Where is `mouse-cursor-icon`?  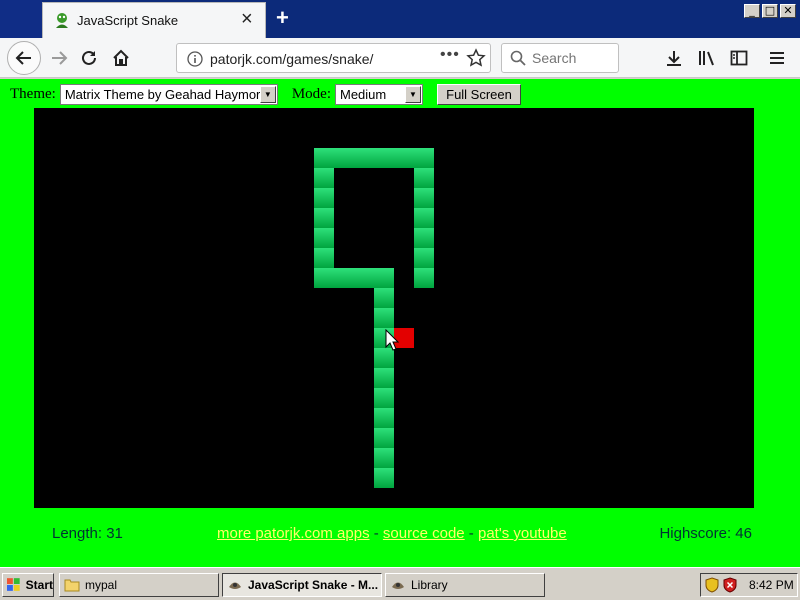
mouse-cursor-icon is located at coordinates (392, 340).